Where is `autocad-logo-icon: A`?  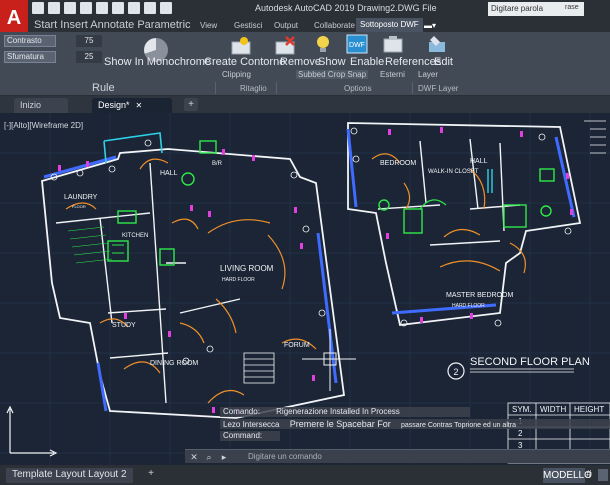
autocad-logo-icon: A is located at coordinates (14, 18).